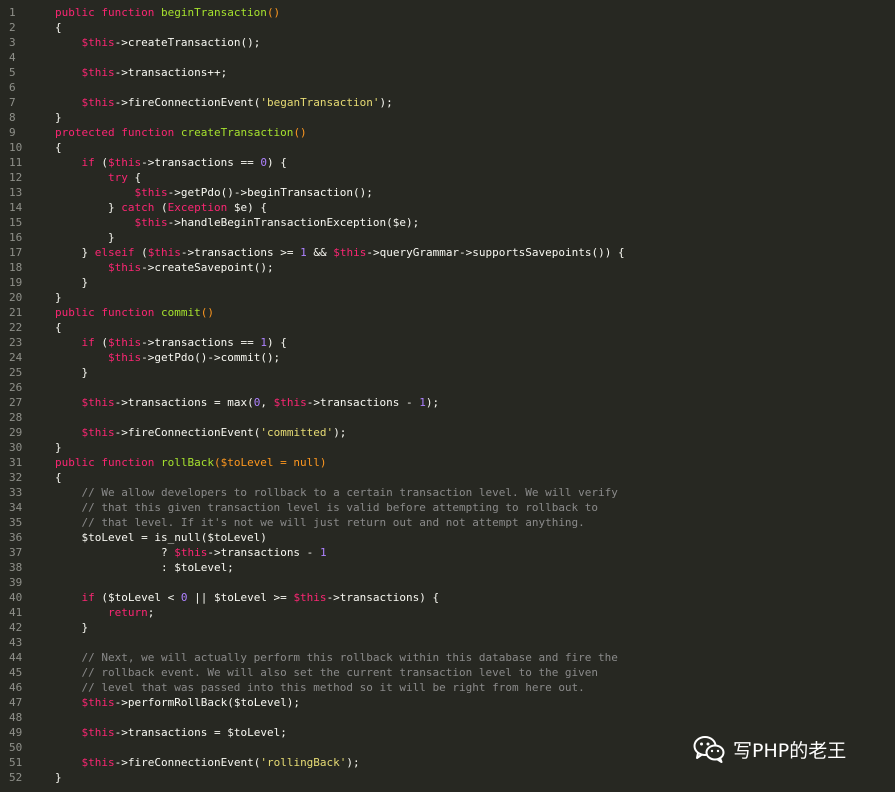 The width and height of the screenshot is (895, 792). Describe the element at coordinates (12, 27) in the screenshot. I see `line-number: 2` at that location.